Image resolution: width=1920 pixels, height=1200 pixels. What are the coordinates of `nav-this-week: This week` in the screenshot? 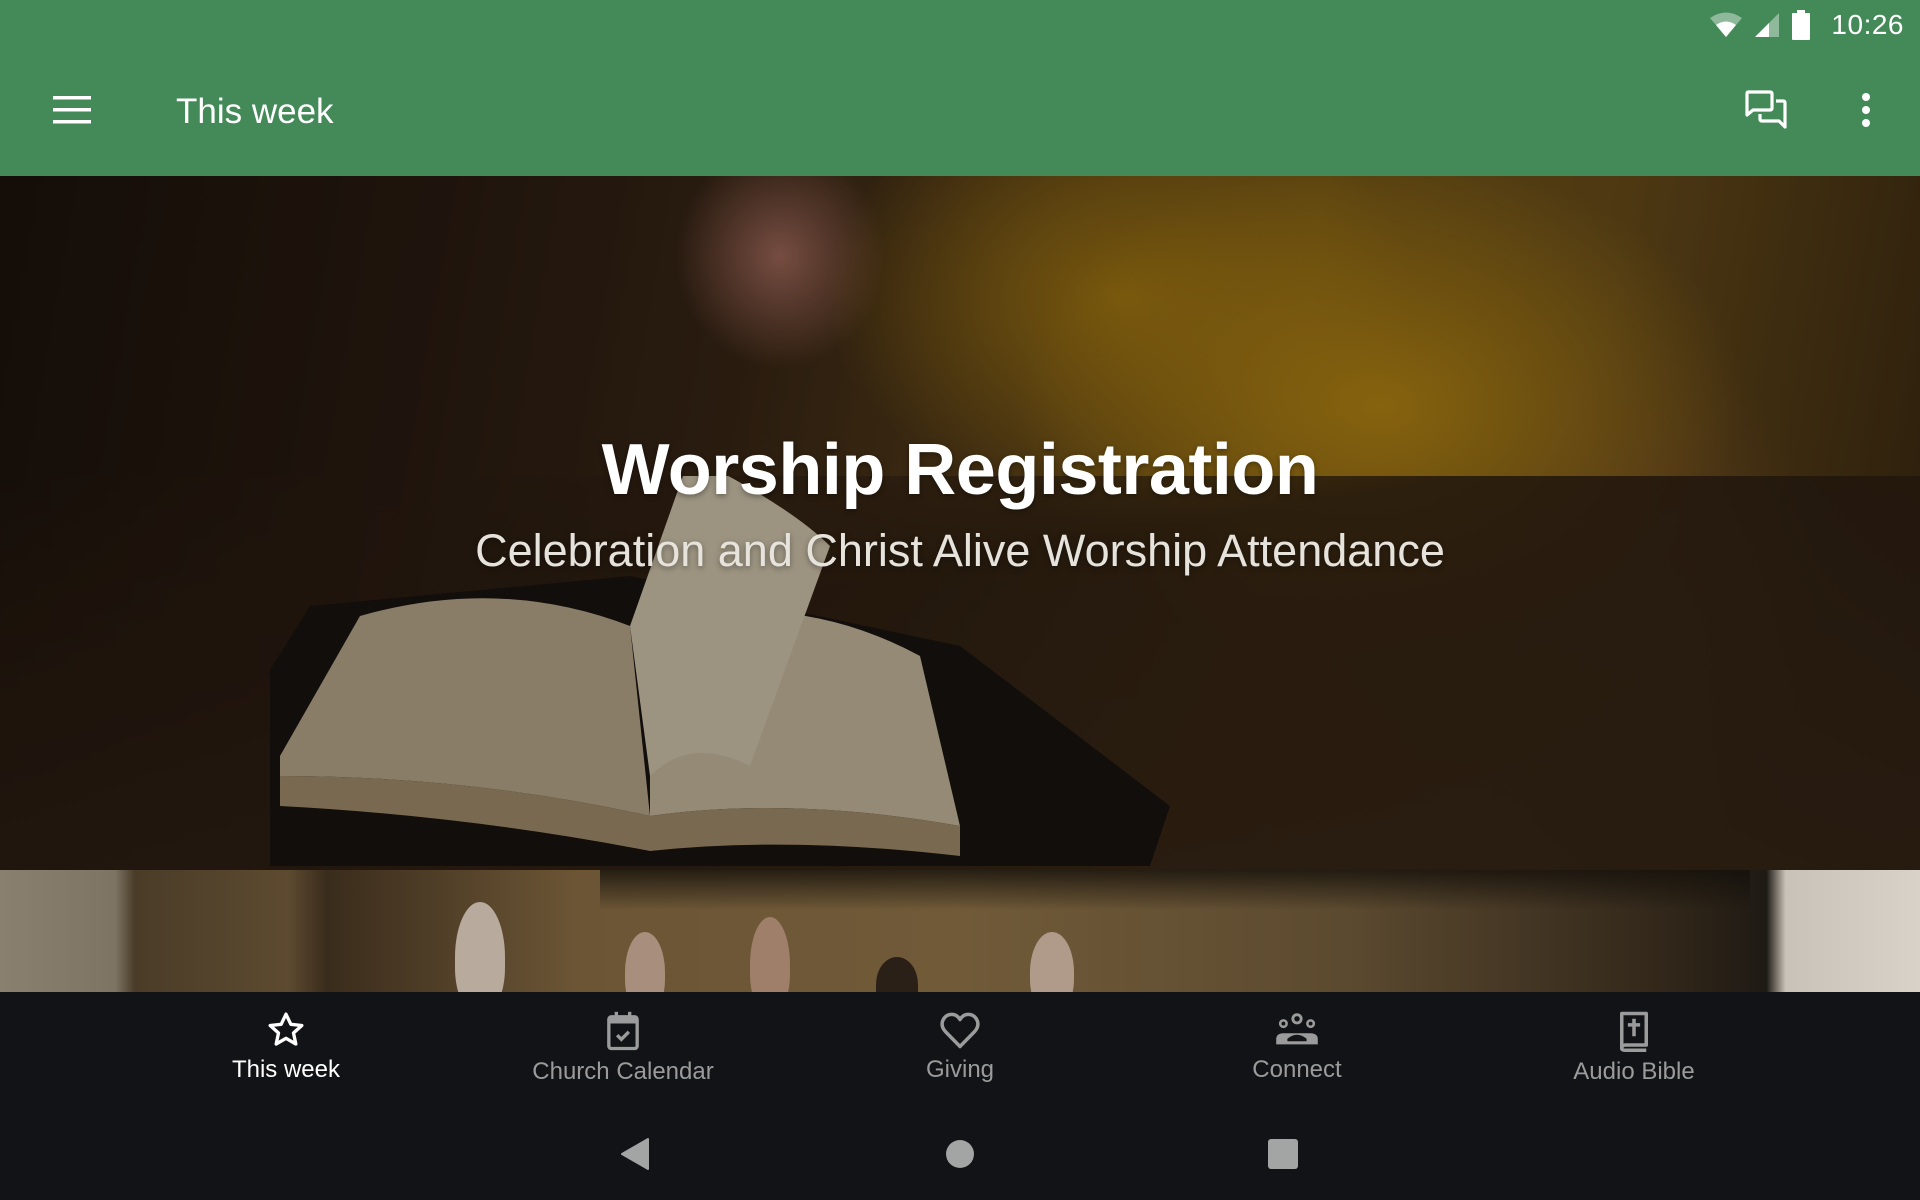 It's located at (286, 1048).